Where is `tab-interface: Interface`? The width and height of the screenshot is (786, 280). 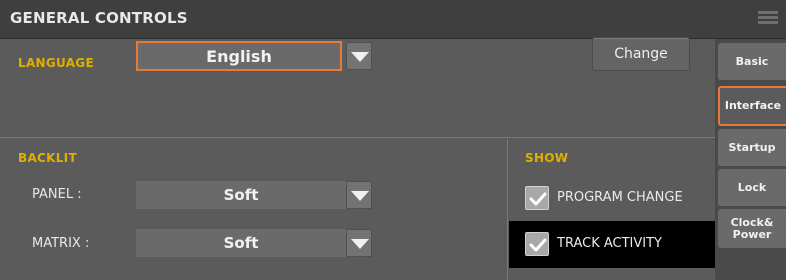 tab-interface: Interface is located at coordinates (752, 106).